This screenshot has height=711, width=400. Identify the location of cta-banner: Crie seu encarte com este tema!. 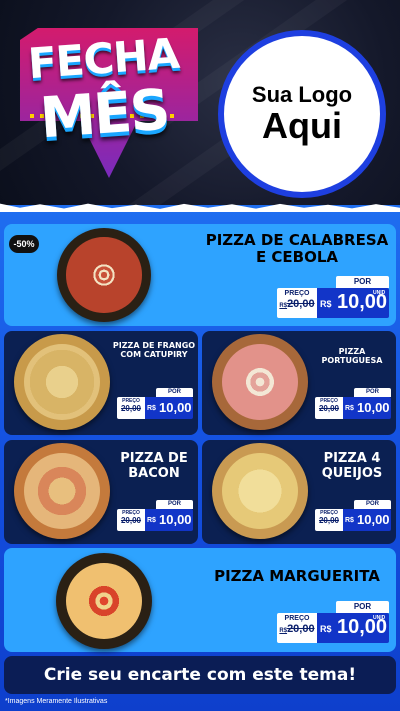
(200, 675).